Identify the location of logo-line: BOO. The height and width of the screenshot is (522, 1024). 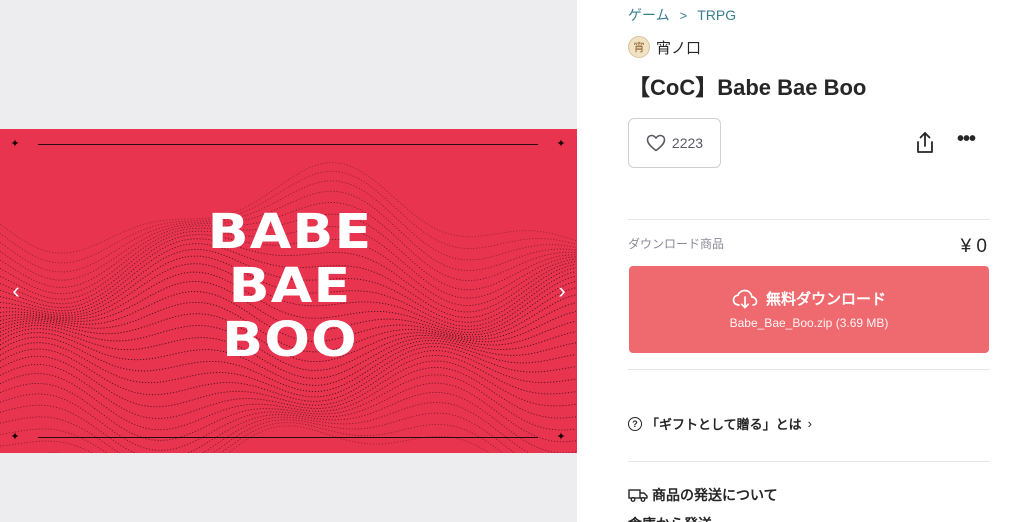
(290, 340).